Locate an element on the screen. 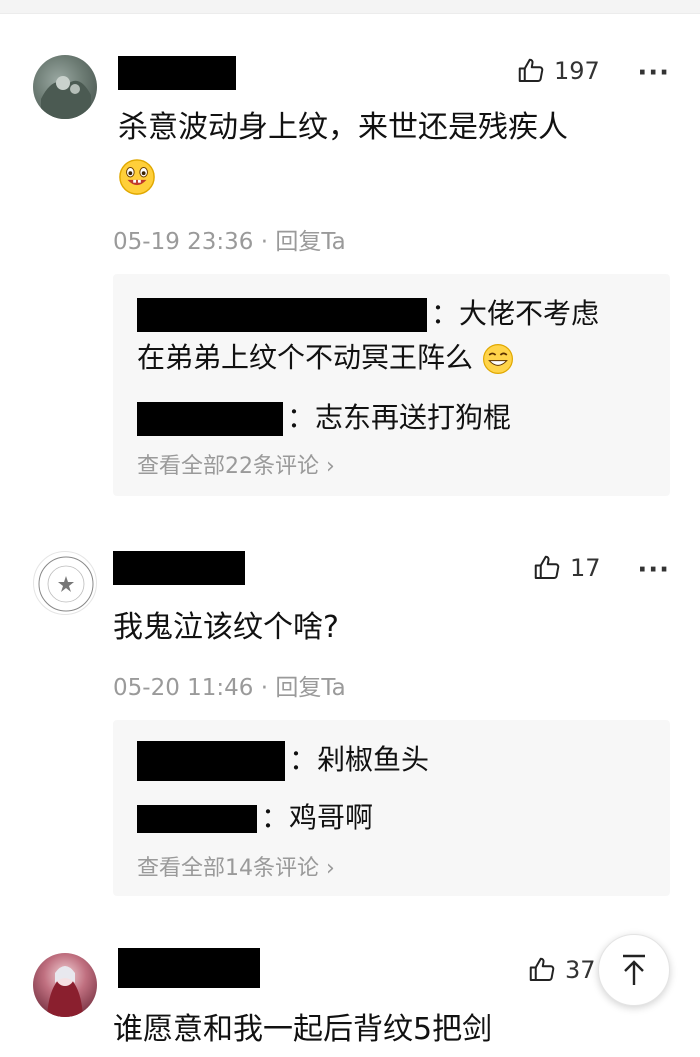 This screenshot has height=1057, width=700. reply-box: ：剁椒鱼头 ：鸡哥啊 查看全部14条评论 › is located at coordinates (391, 808).